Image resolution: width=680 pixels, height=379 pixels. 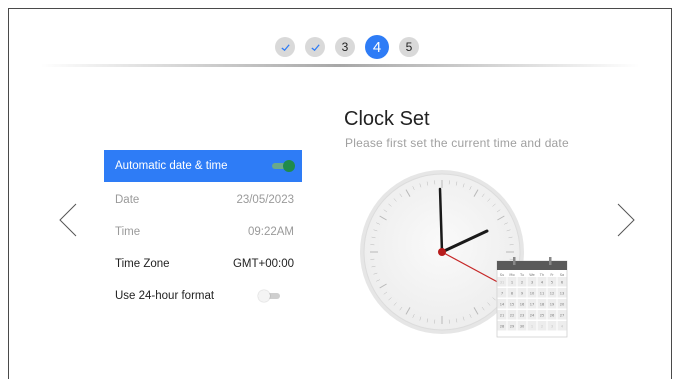 I want to click on calendar-day: 7, so click(x=502, y=294).